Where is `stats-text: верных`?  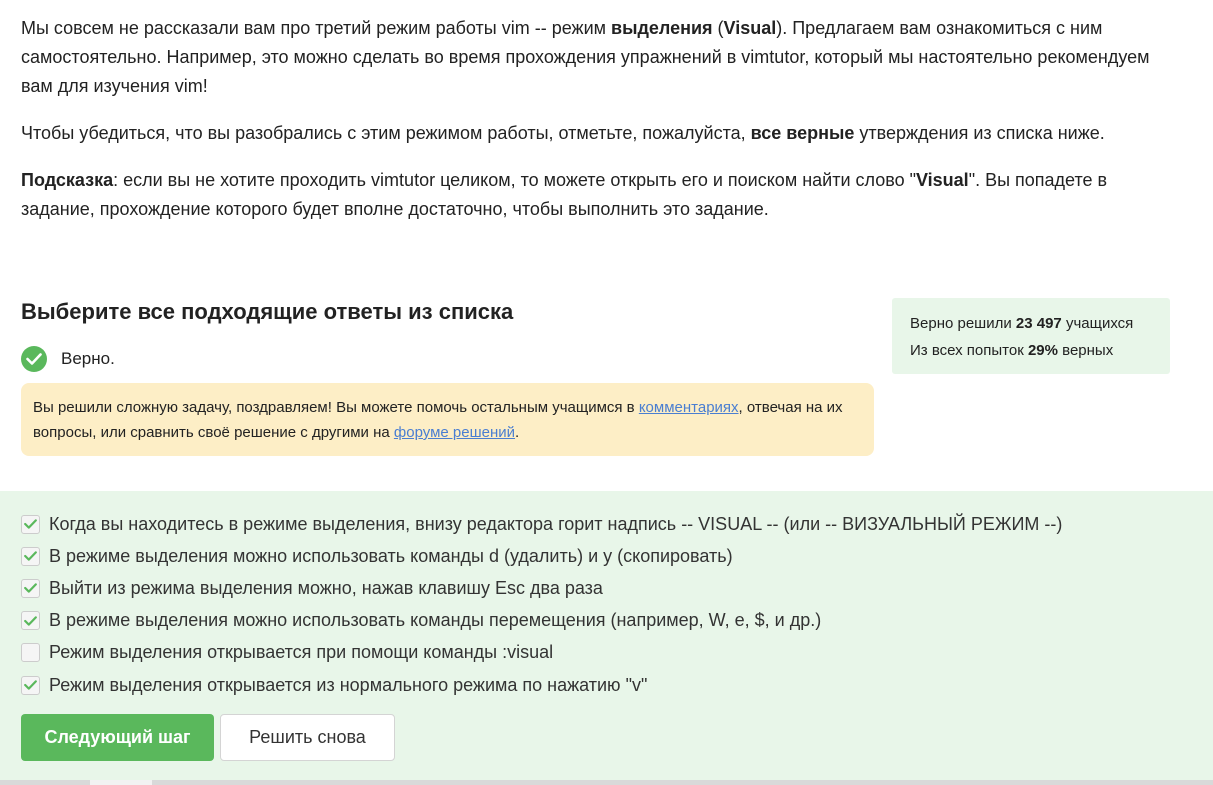 stats-text: верных is located at coordinates (1085, 350).